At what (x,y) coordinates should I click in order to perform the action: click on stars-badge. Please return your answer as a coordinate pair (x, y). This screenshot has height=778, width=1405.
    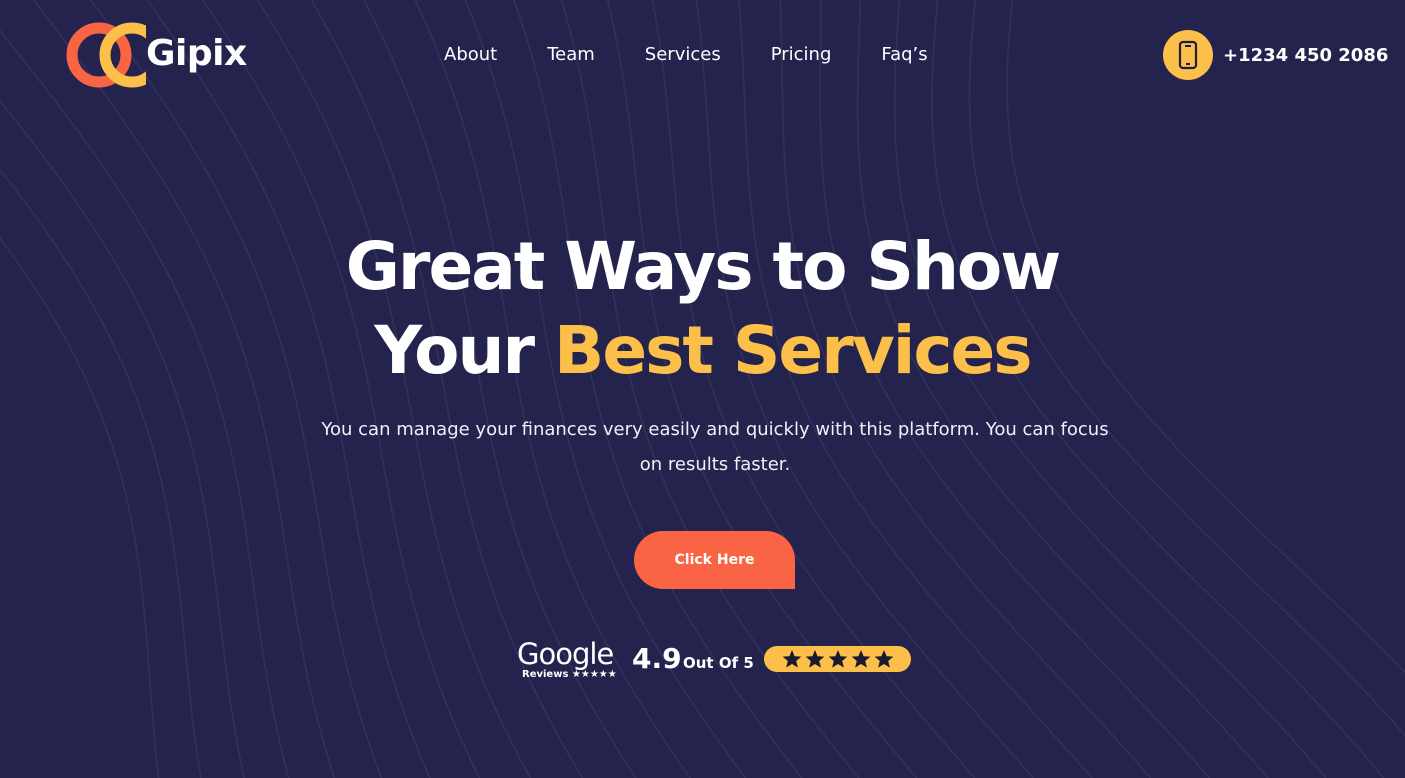
    Looking at the image, I should click on (837, 659).